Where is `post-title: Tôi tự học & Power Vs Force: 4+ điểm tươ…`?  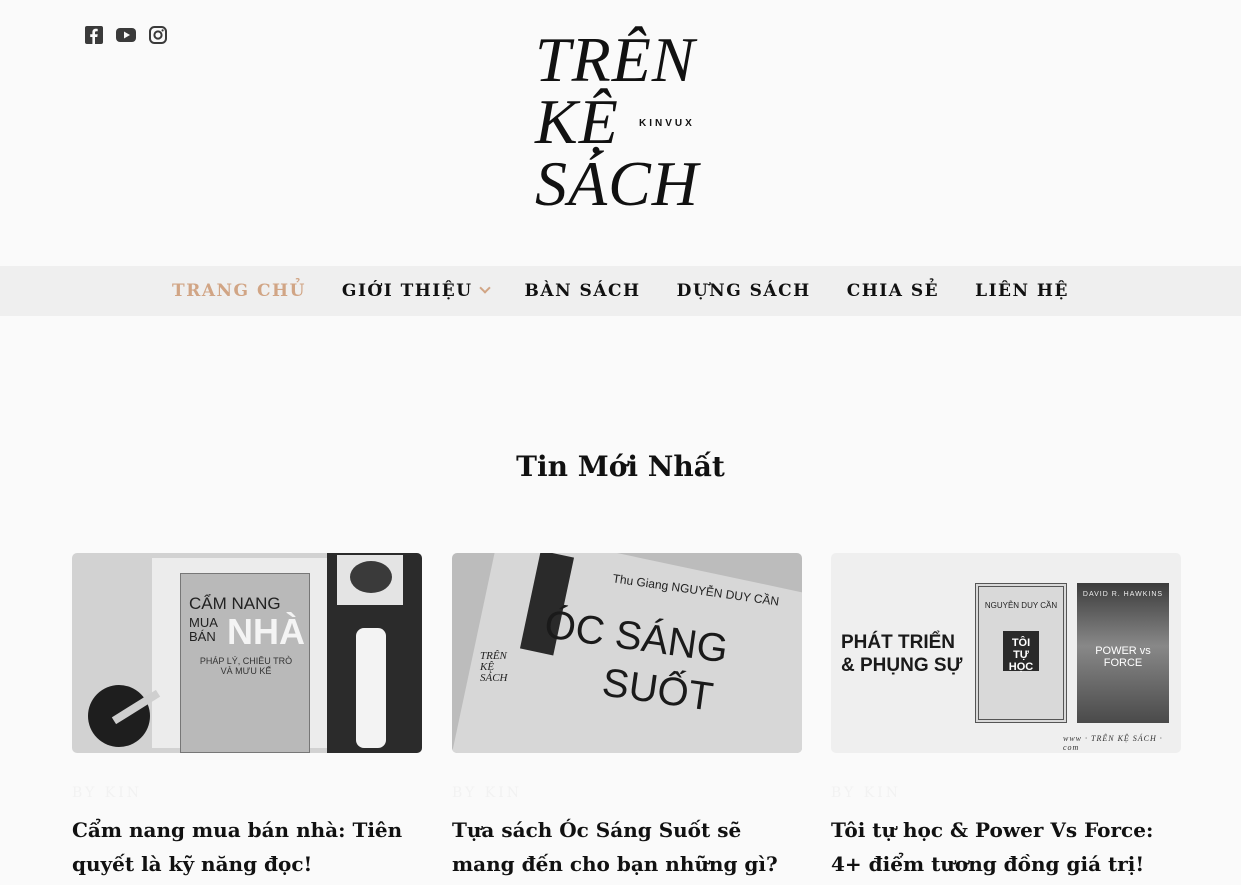
post-title: Tôi tự học & Power Vs Force: 4+ điểm tươ… is located at coordinates (1006, 847).